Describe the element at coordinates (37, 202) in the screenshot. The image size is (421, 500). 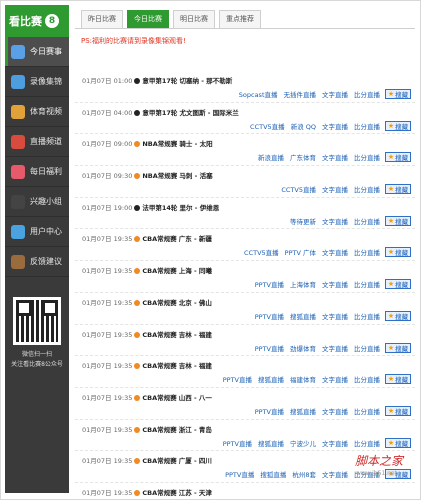
I see `sidebar-item-5: 兴趣小组` at that location.